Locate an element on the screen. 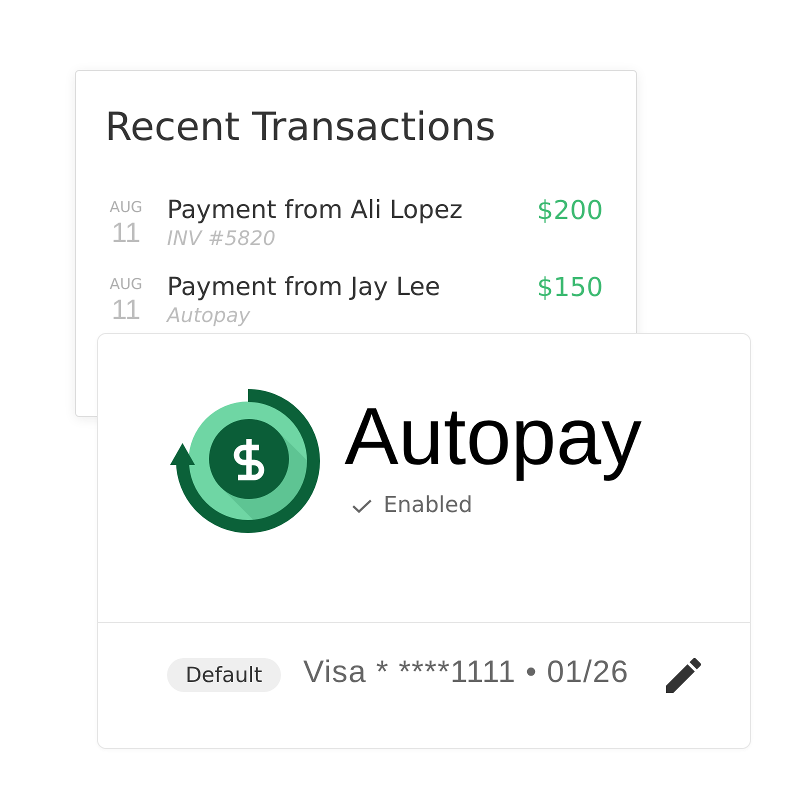 The image size is (800, 800). pencil-icon is located at coordinates (683, 675).